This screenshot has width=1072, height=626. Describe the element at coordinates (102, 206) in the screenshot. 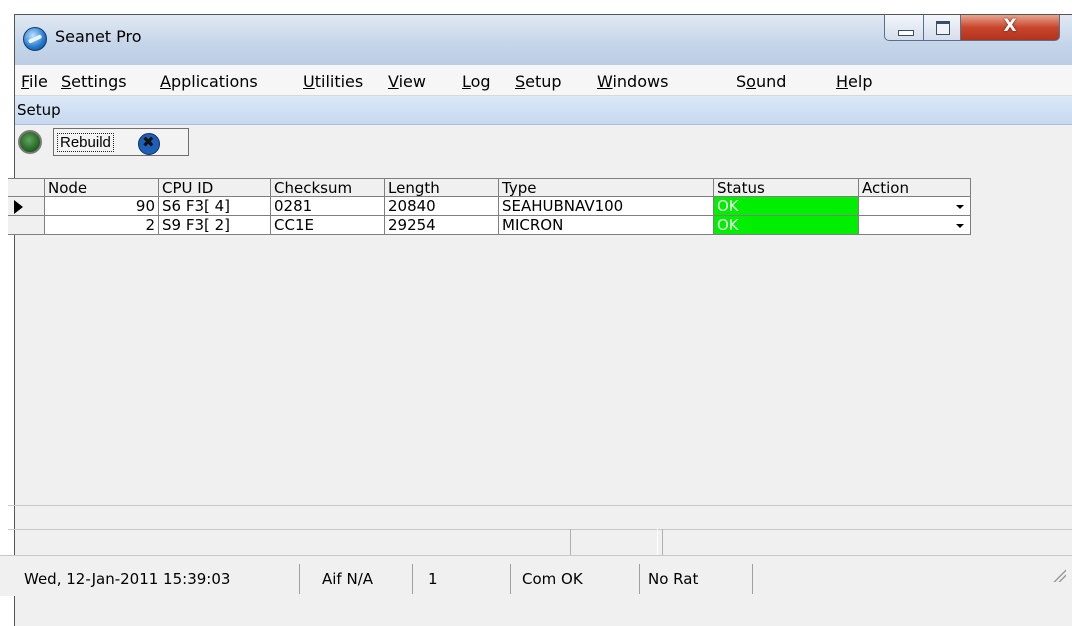

I see `cell-node: 90` at that location.